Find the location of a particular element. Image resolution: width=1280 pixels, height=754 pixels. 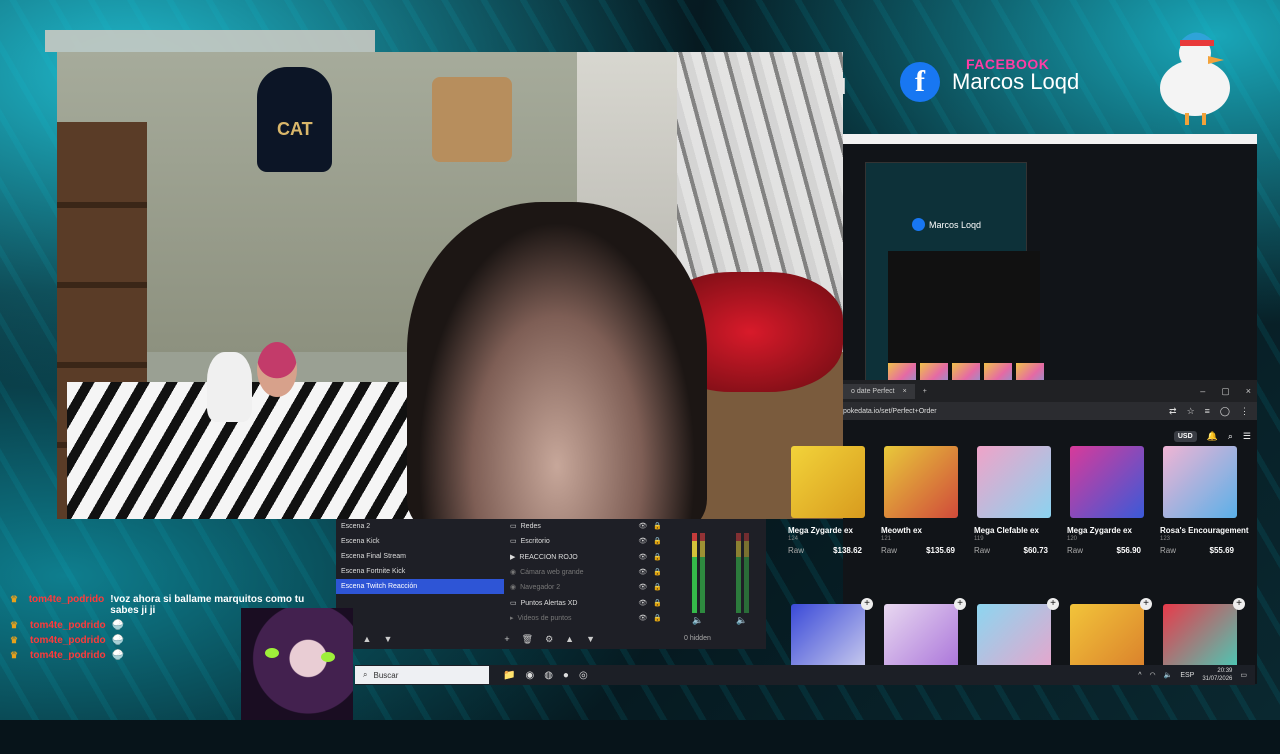

source-properties-icon: ⚙ is located at coordinates (549, 639).